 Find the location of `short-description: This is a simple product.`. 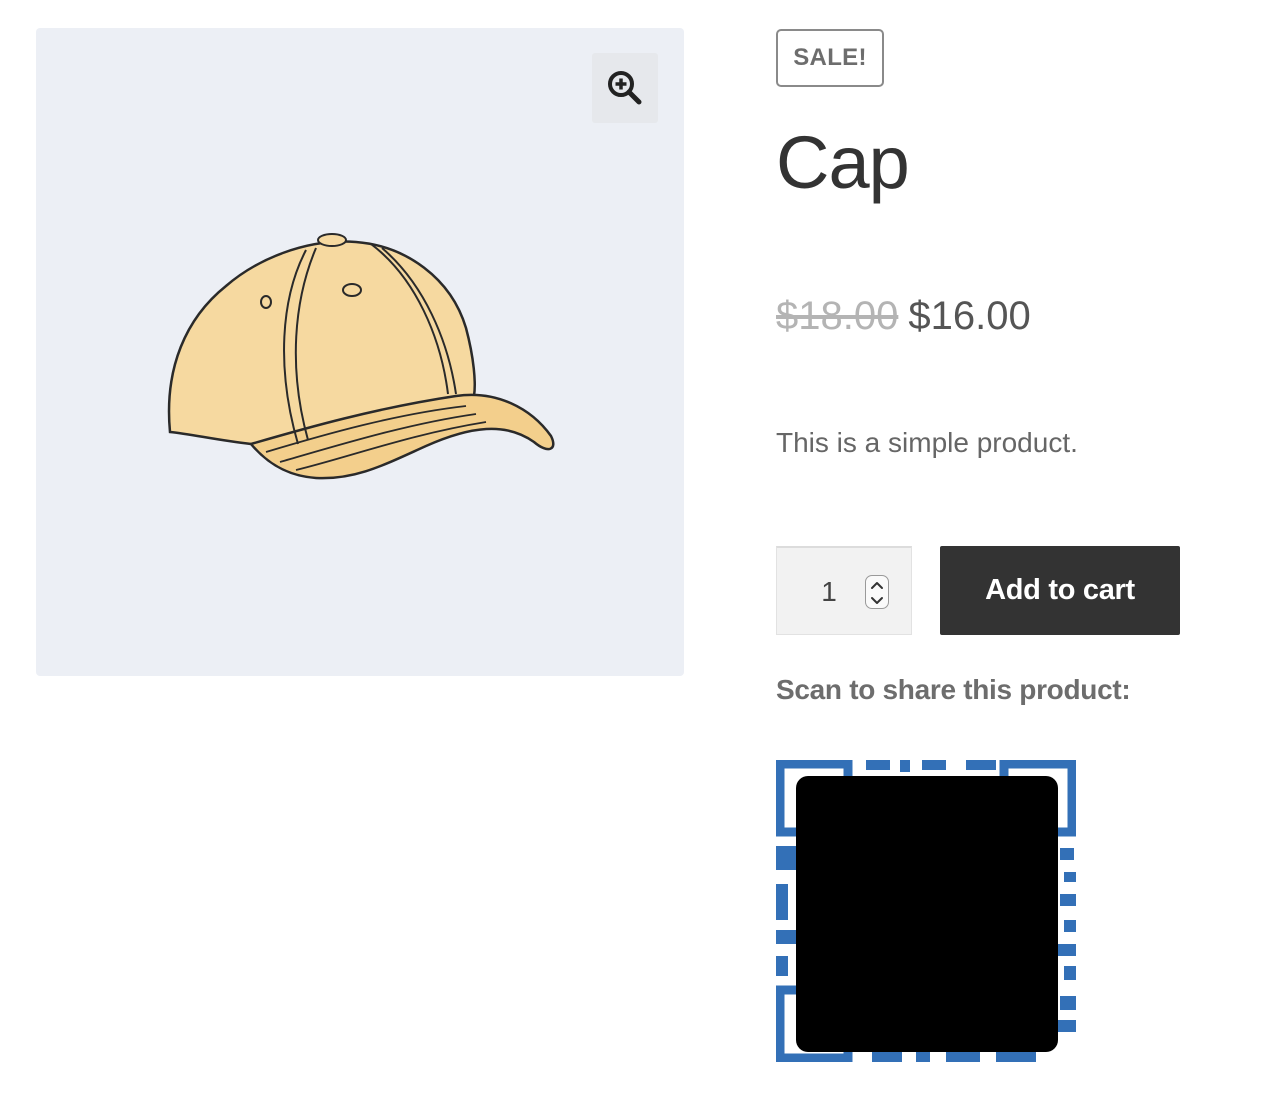

short-description: This is a simple product. is located at coordinates (927, 442).